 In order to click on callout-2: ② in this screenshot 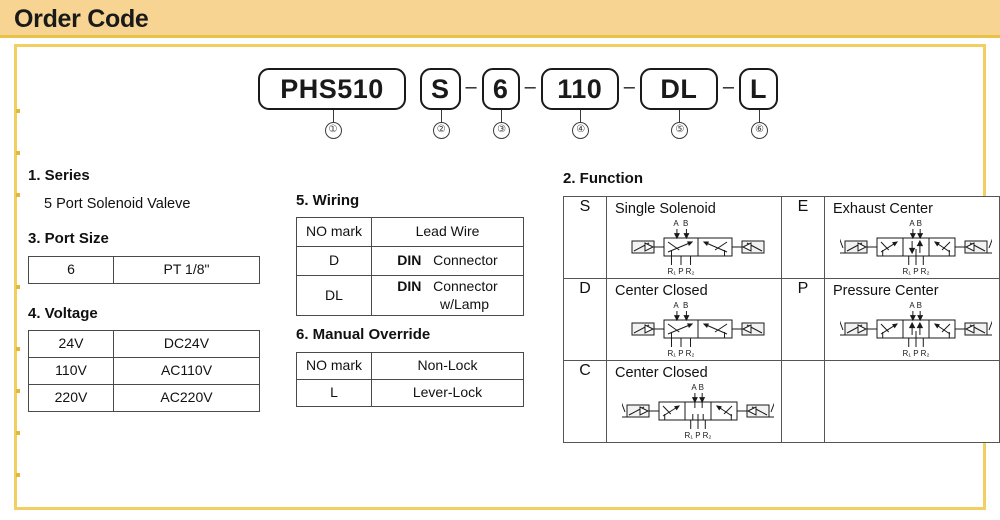, I will do `click(441, 124)`.